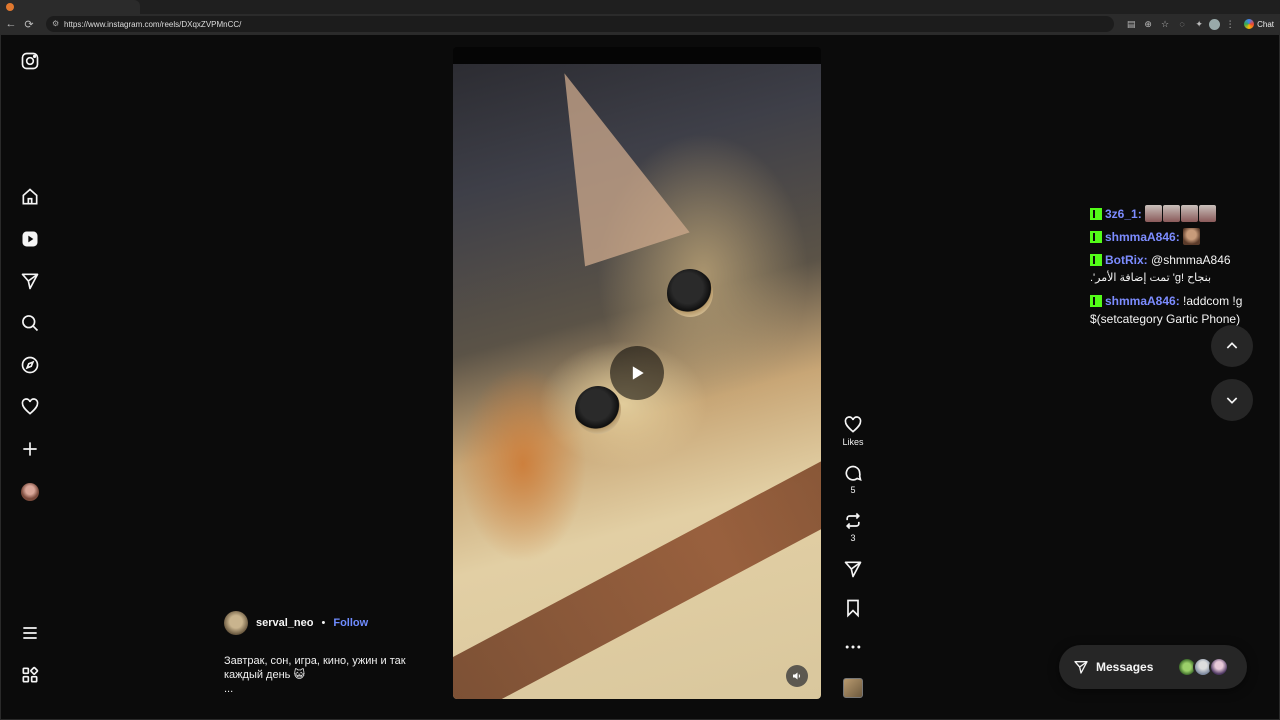  What do you see at coordinates (853, 424) in the screenshot?
I see `heart-icon` at bounding box center [853, 424].